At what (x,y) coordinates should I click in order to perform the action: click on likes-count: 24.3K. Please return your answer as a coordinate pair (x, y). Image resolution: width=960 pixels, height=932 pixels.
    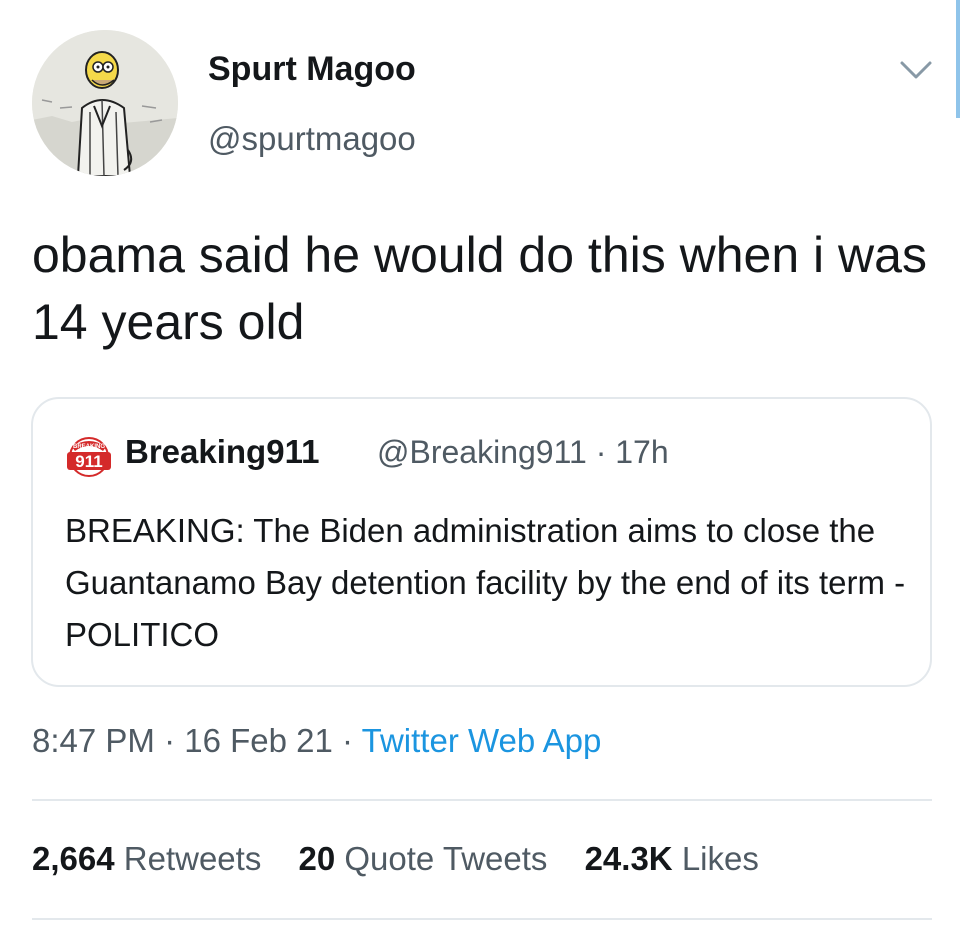
    Looking at the image, I should click on (628, 858).